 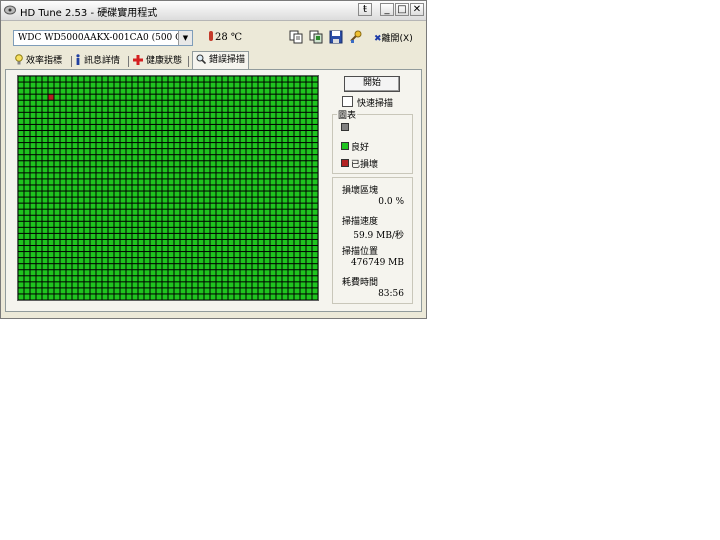 I want to click on tab-info: 訊息詳情, so click(x=97, y=61).